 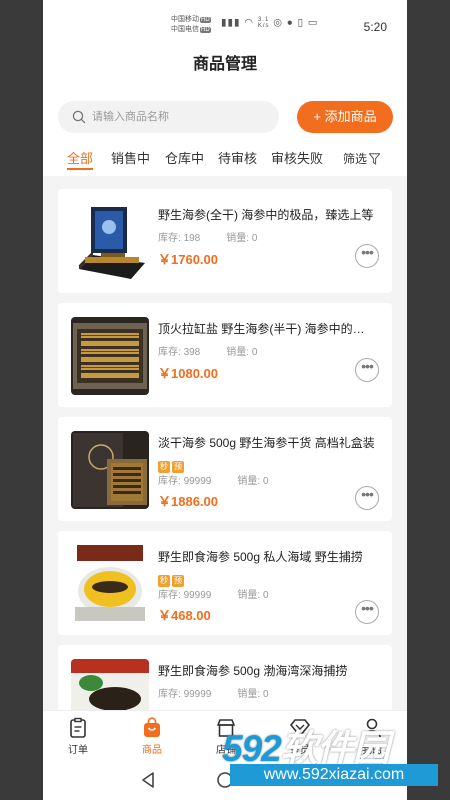 What do you see at coordinates (297, 157) in the screenshot?
I see `tab-review-failed: 审核失败` at bounding box center [297, 157].